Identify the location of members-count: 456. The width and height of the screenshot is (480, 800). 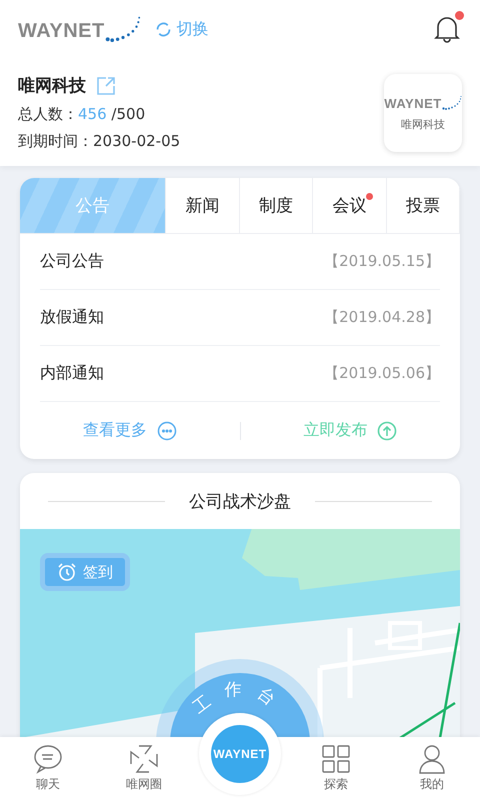
(92, 114).